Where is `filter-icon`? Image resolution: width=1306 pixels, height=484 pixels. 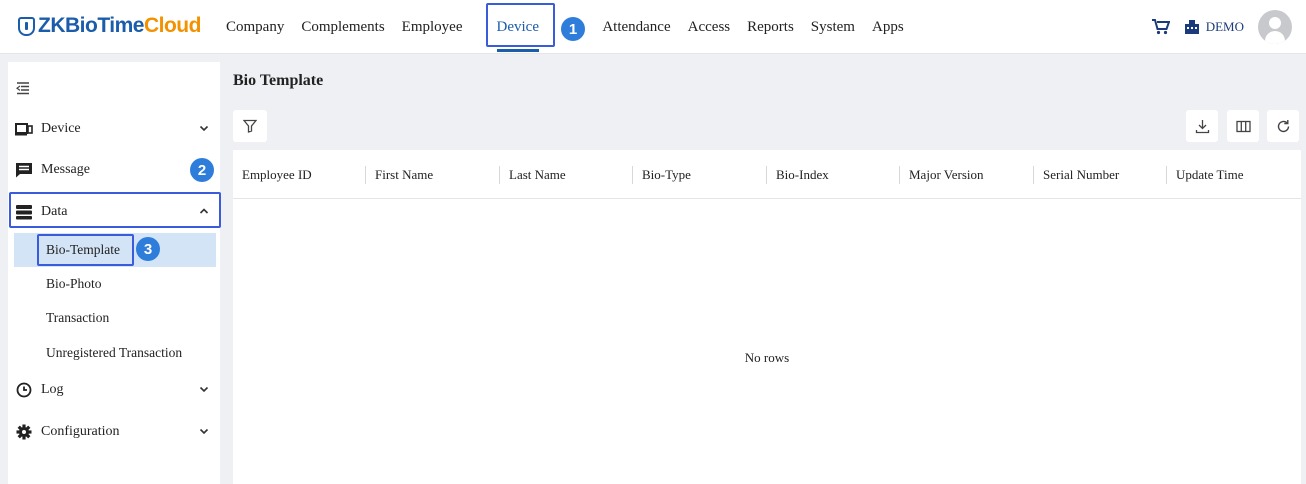 filter-icon is located at coordinates (250, 126).